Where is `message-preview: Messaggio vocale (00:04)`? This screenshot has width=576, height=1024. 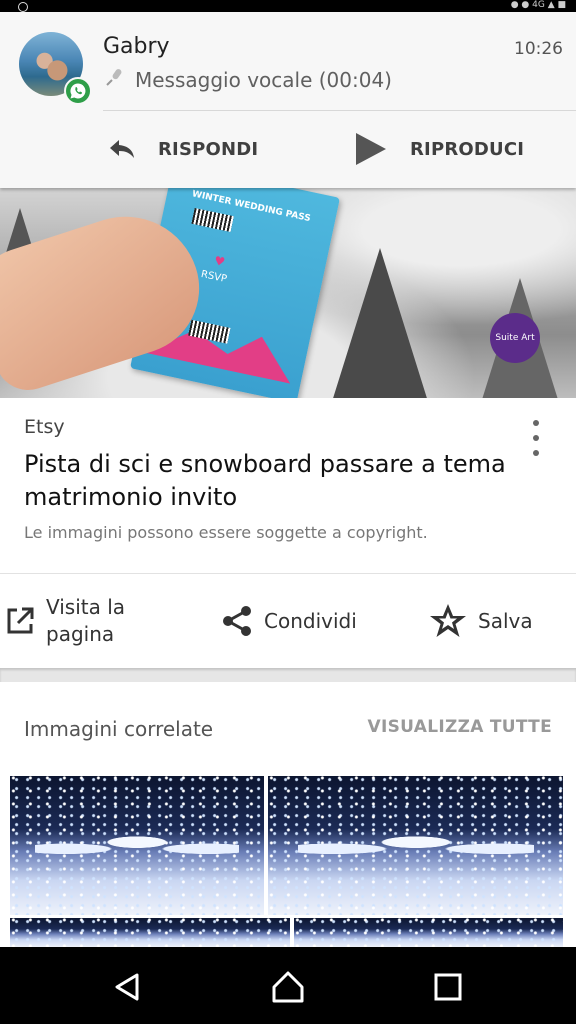
message-preview: Messaggio vocale (00:04) is located at coordinates (247, 79).